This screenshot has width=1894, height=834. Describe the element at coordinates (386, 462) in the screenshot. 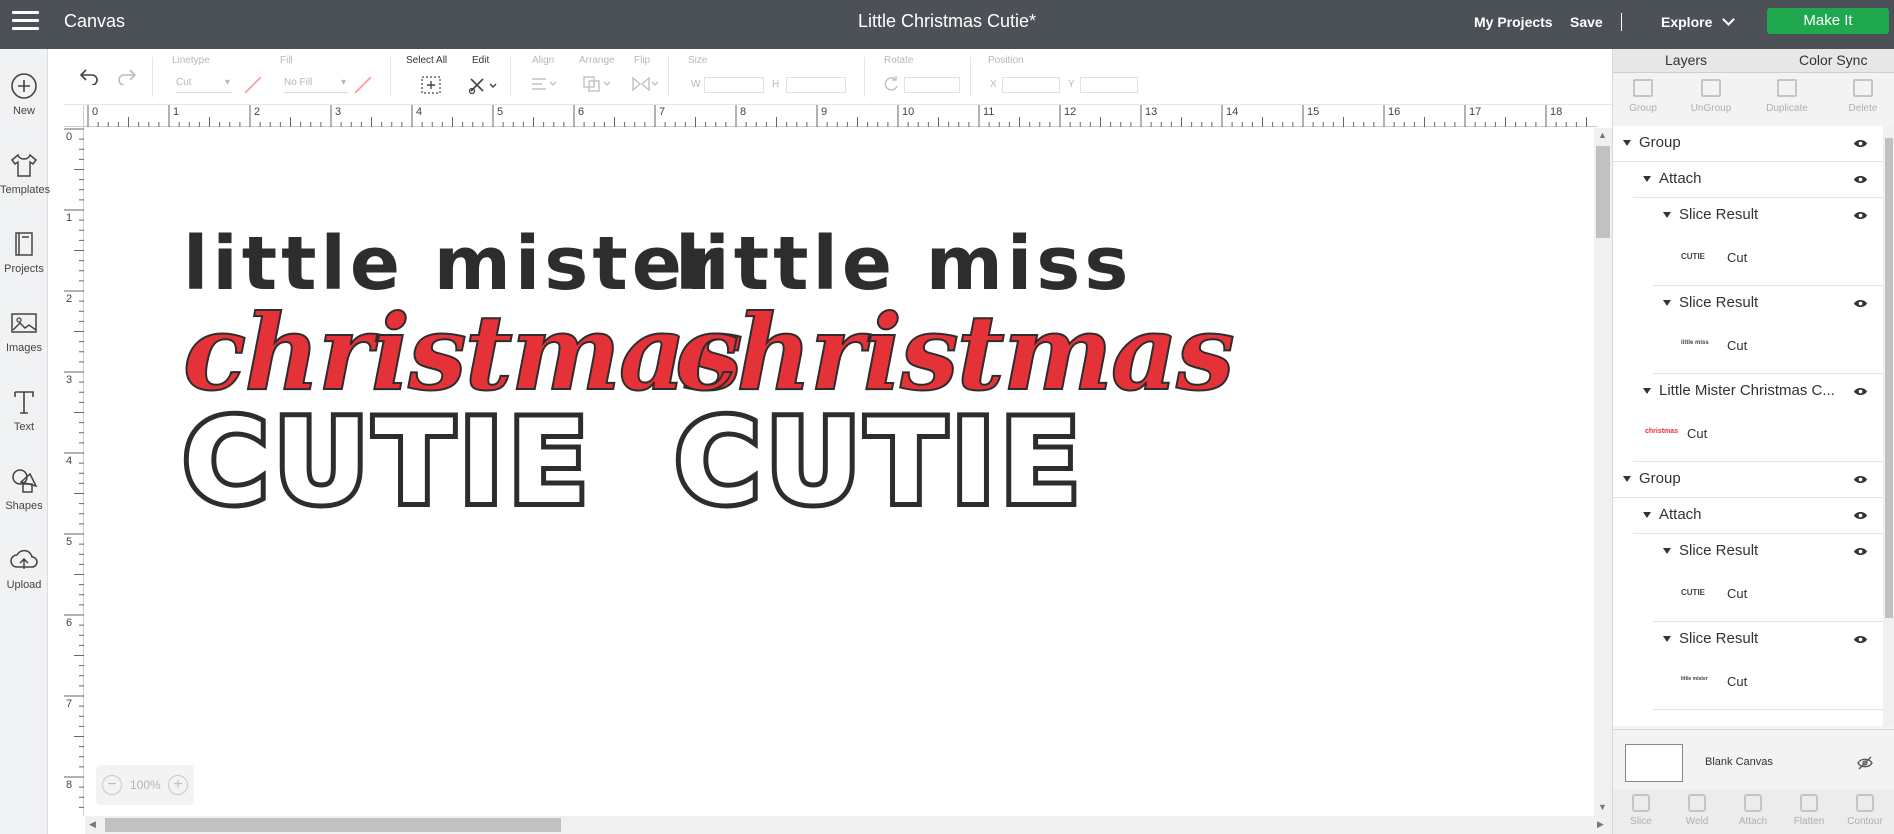

I see `design-line-cutie: CUTIE` at that location.